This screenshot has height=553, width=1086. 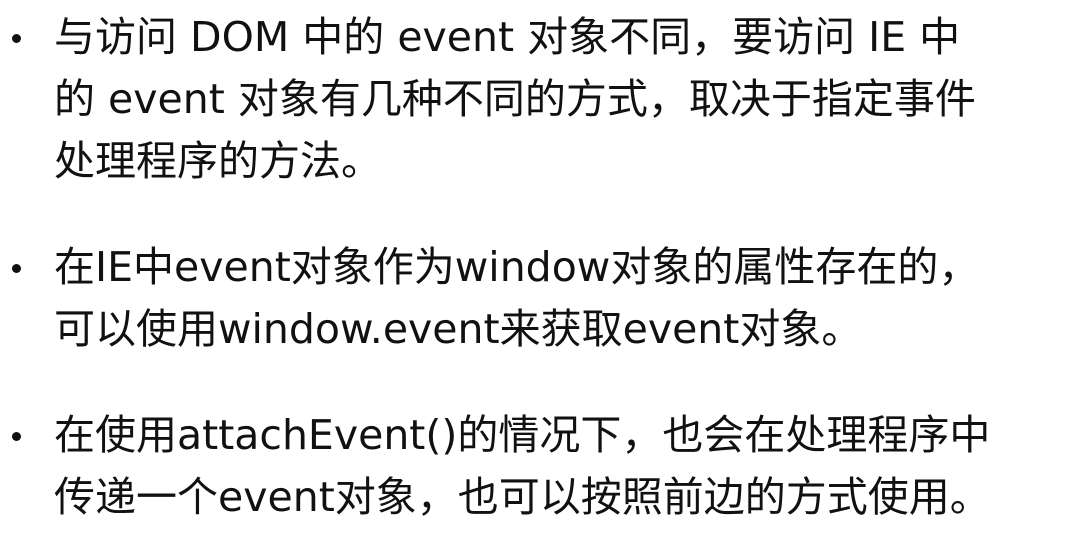 I want to click on bullet-text-line: 可以使用window.event来获取event对象。, so click(x=458, y=329).